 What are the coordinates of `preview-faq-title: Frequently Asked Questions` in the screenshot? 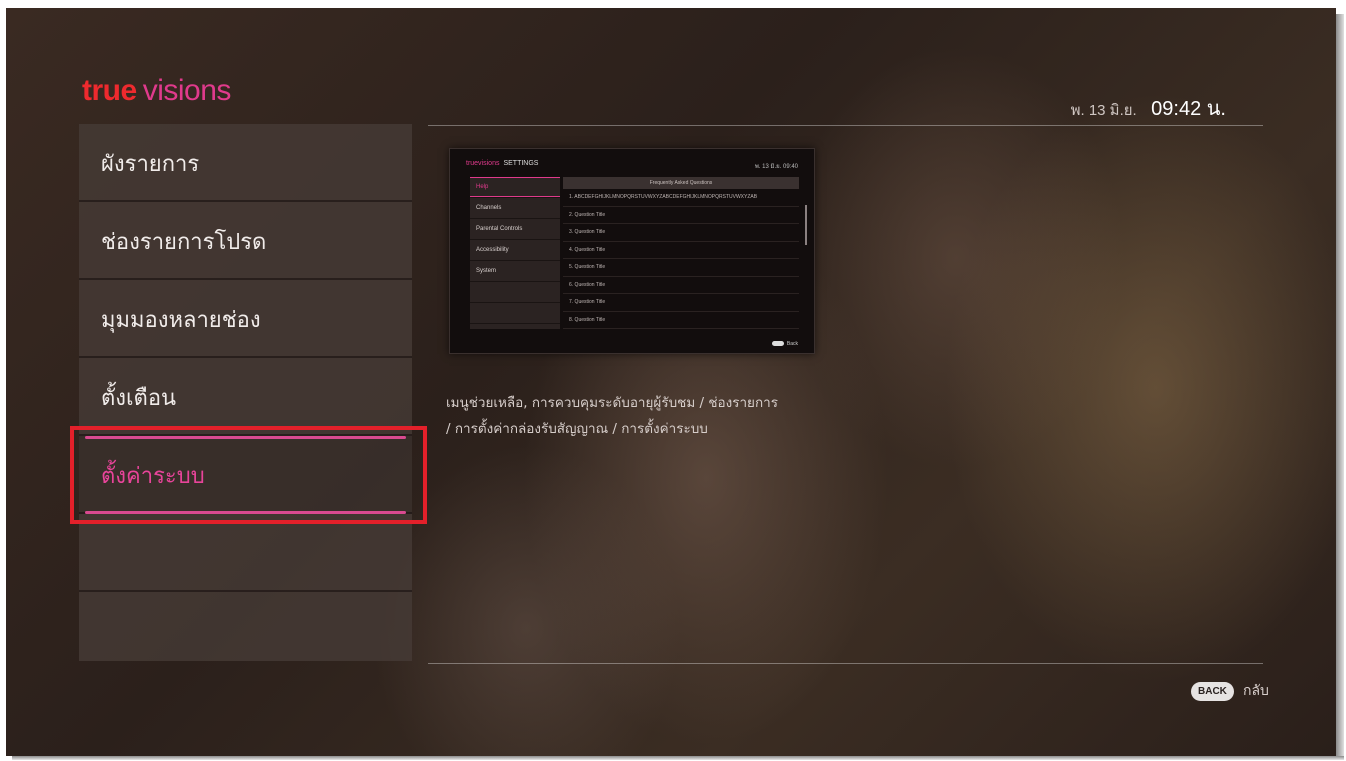 It's located at (681, 183).